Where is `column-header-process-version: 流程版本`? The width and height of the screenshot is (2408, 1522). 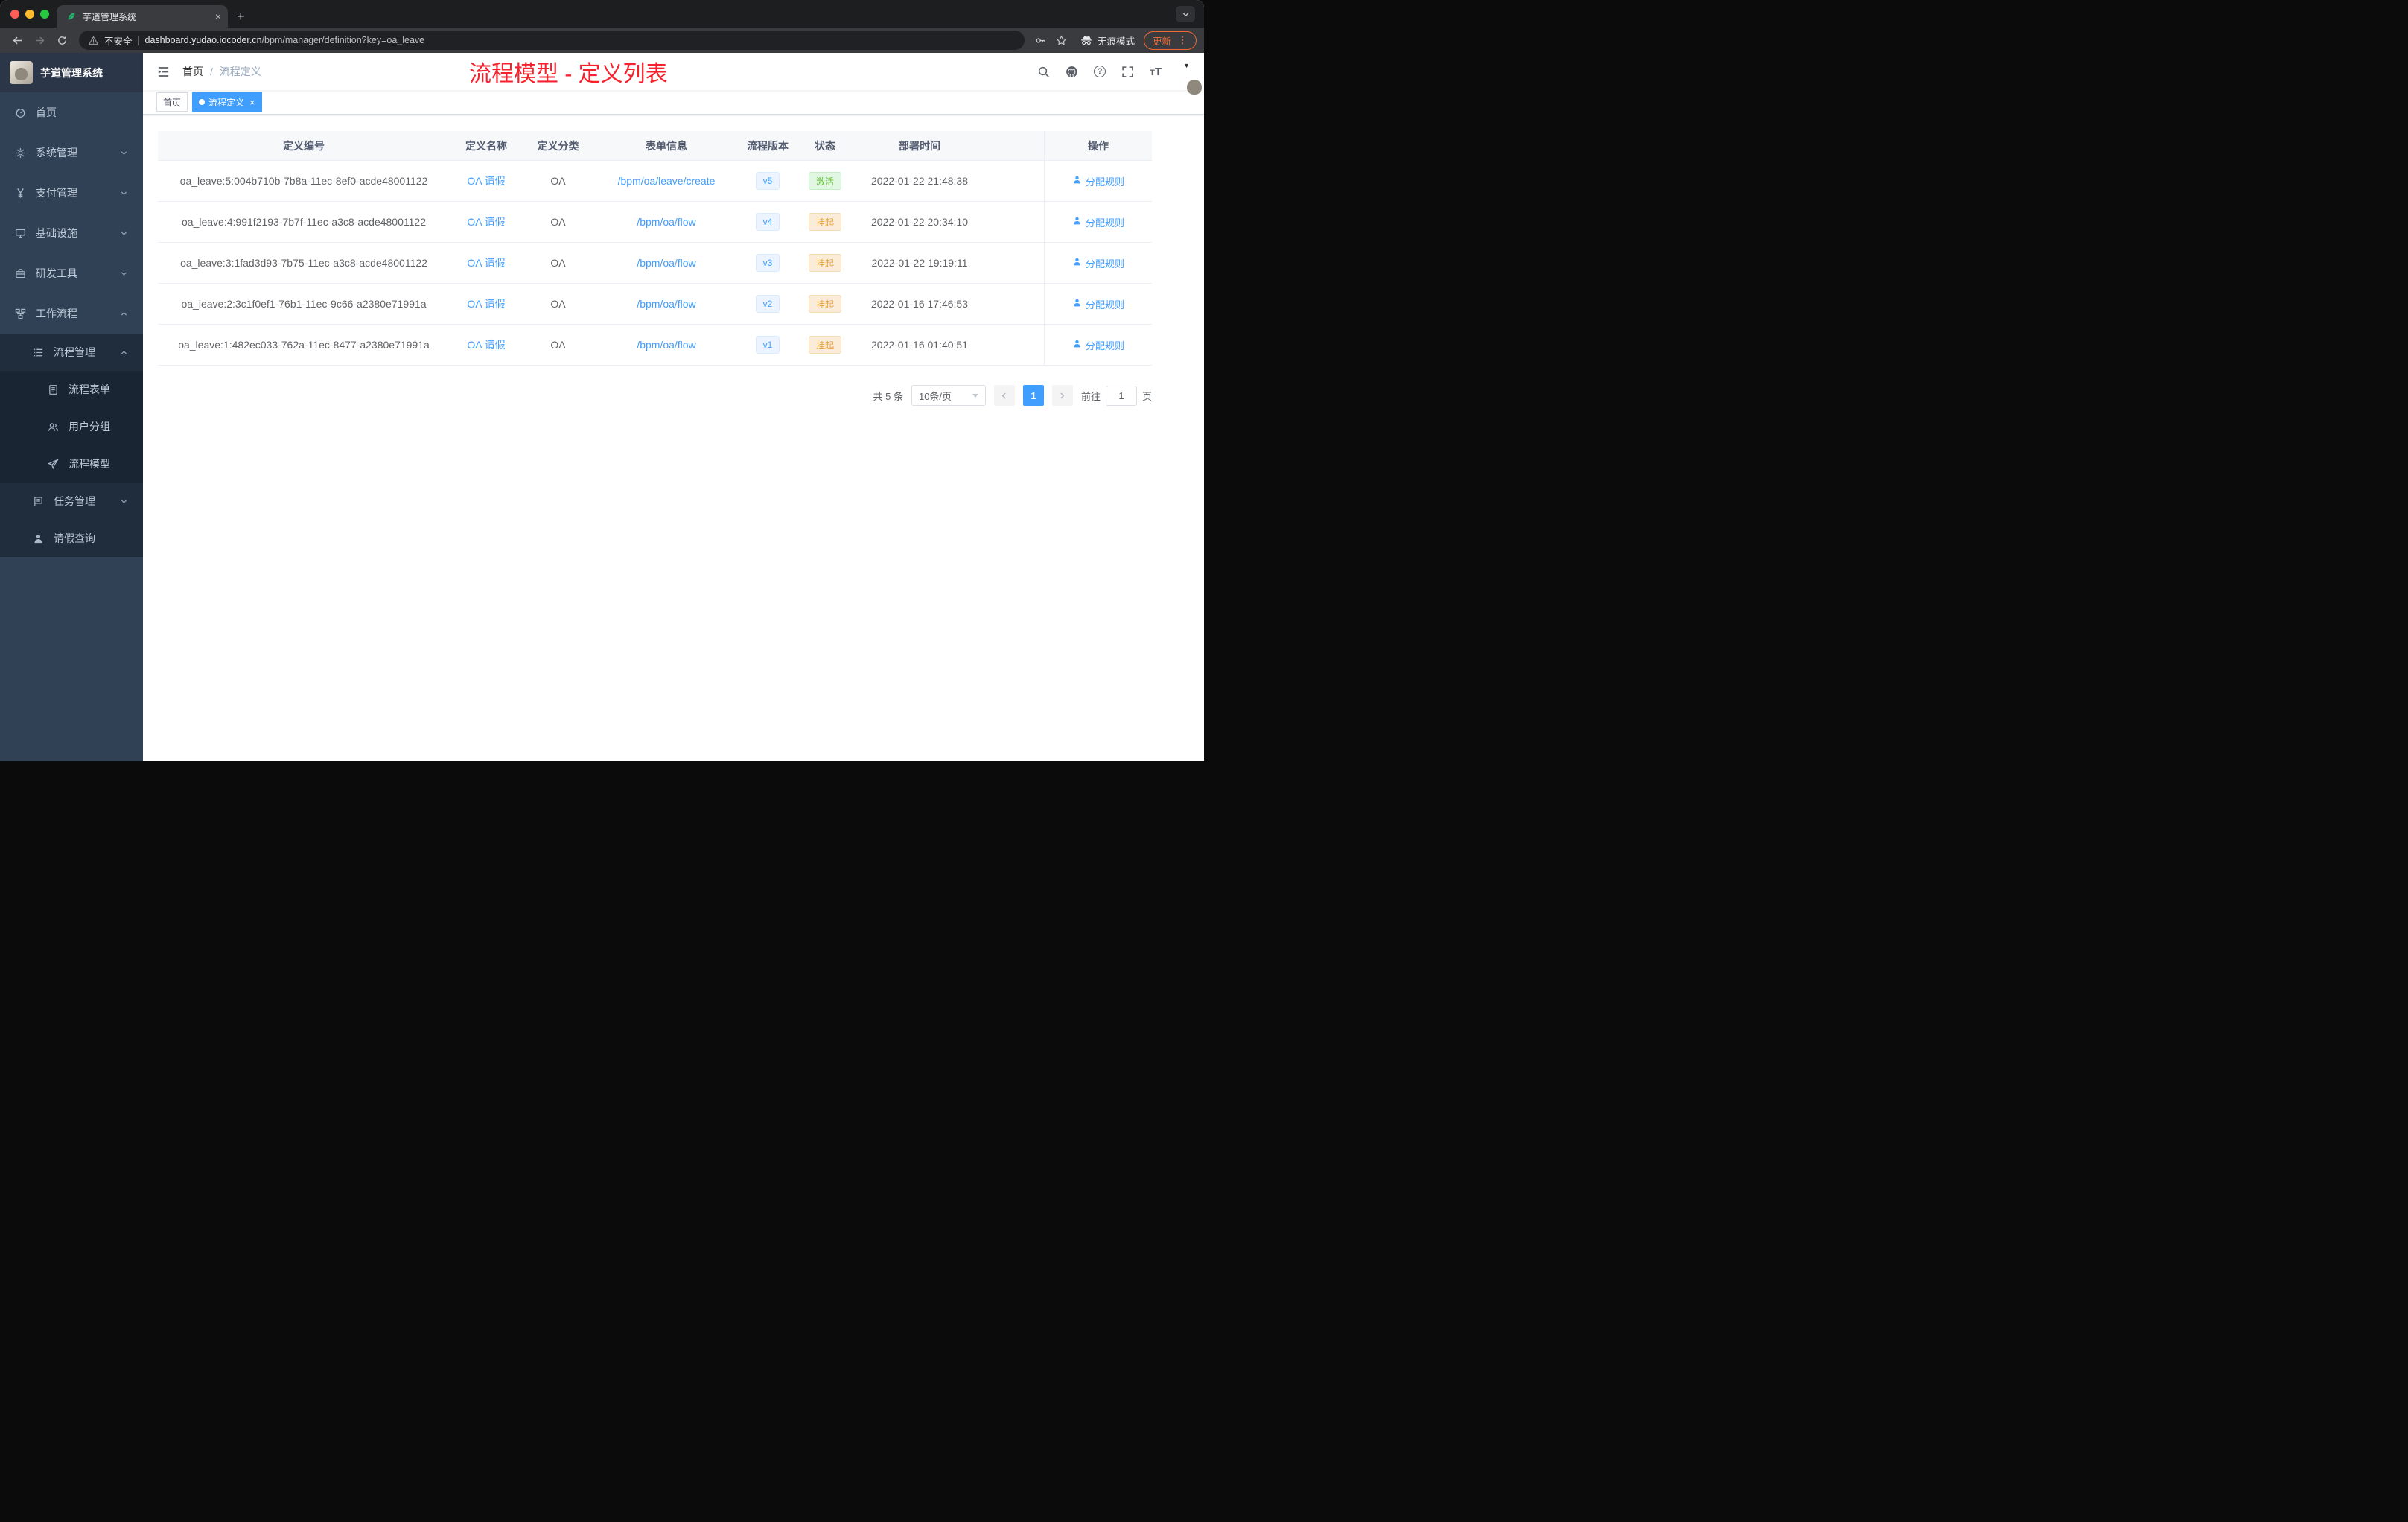 column-header-process-version: 流程版本 is located at coordinates (768, 145).